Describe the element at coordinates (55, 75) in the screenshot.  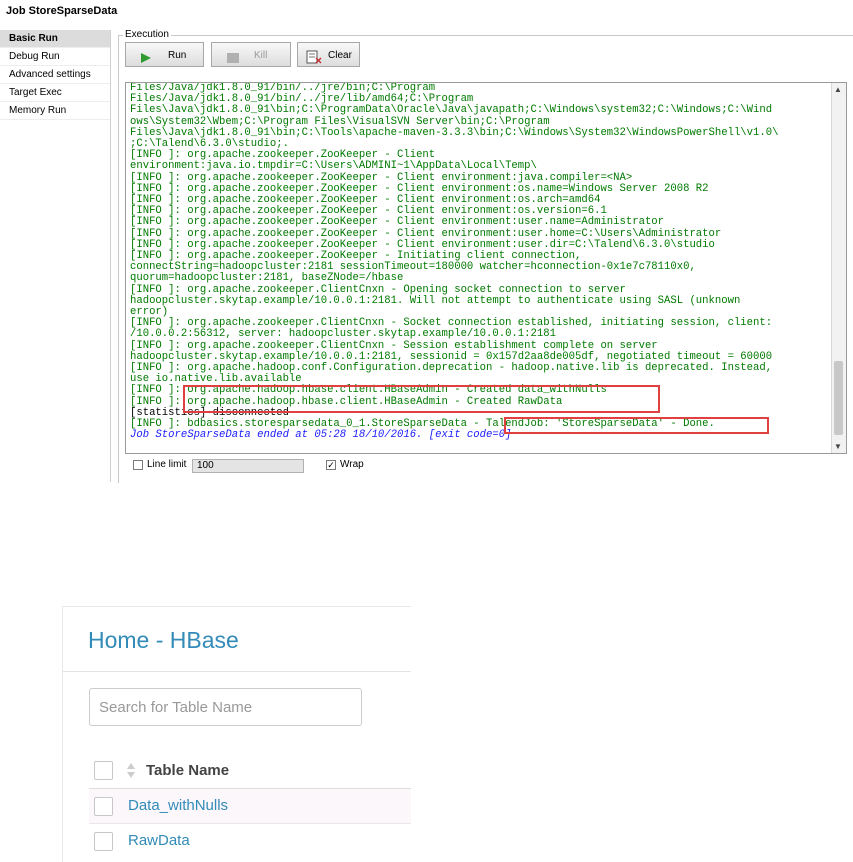
I see `sidebar-item-advanced-settings: Advanced settings` at that location.